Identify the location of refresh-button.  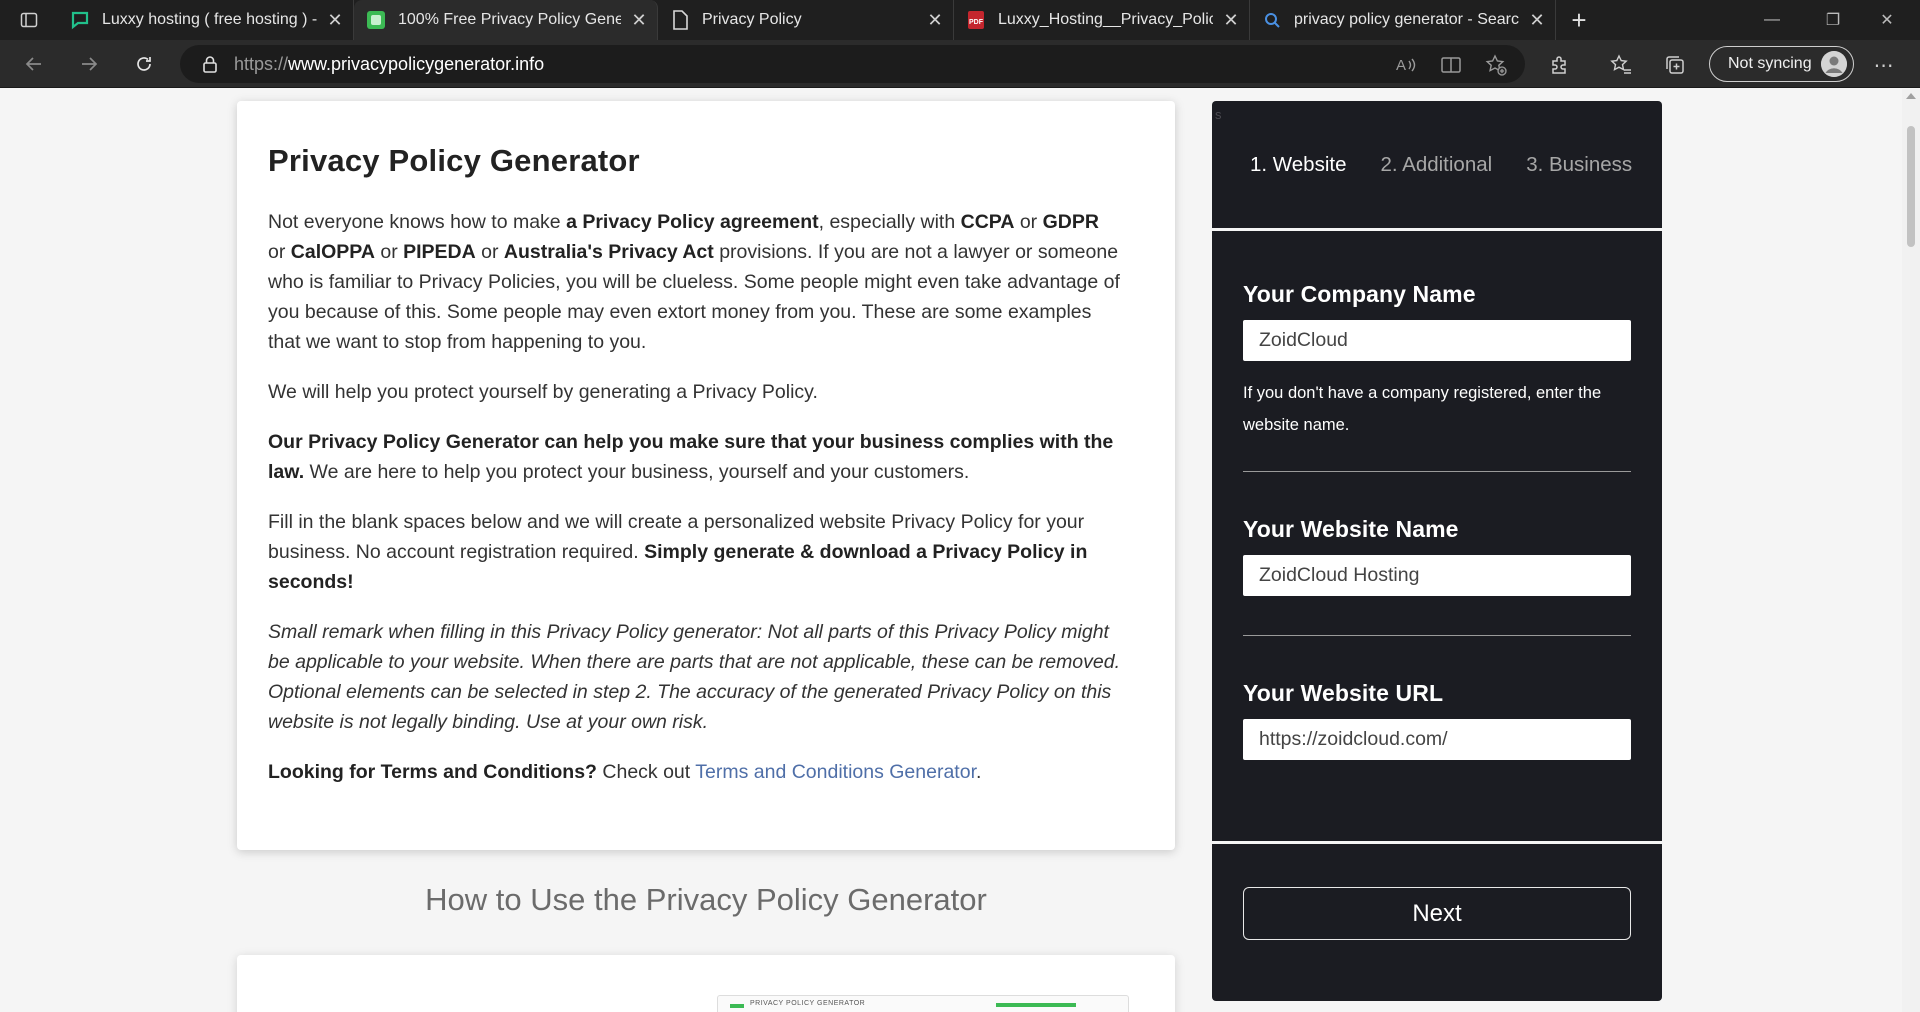
(143, 64).